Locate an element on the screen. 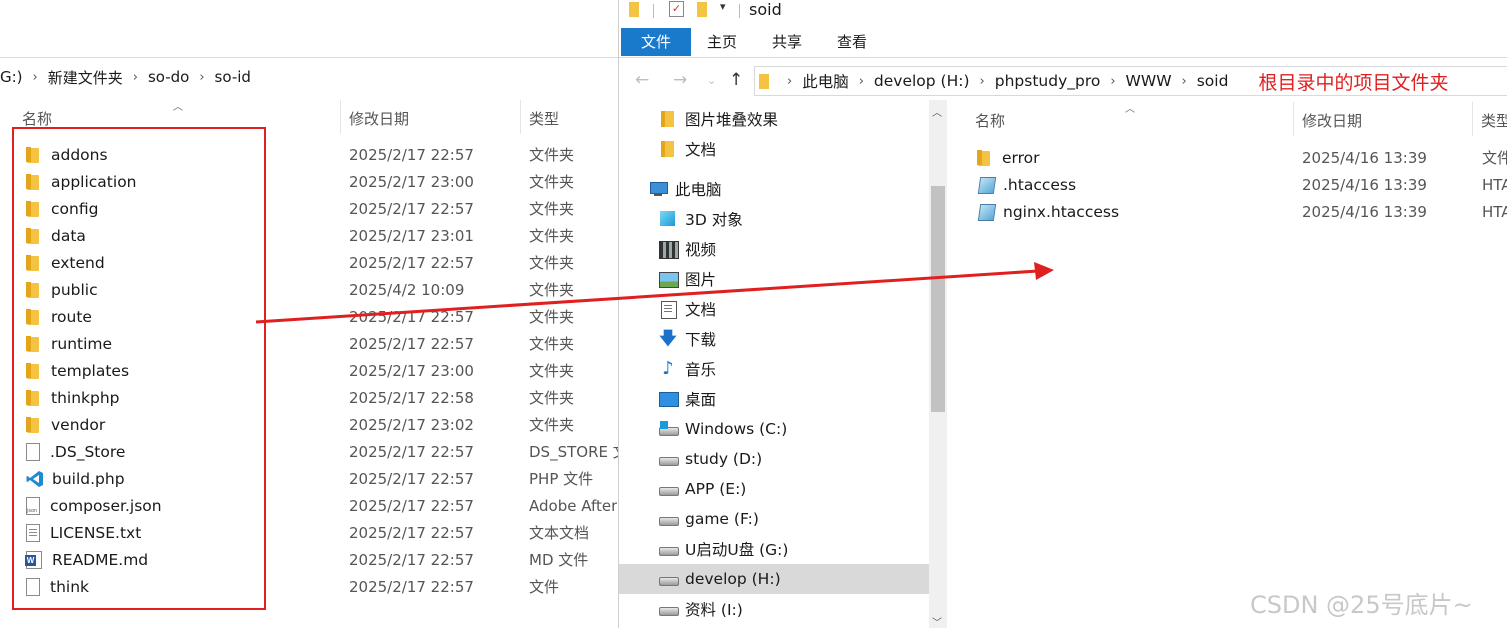 Image resolution: width=1507 pixels, height=628 pixels. breadcrumb-segment: so-do is located at coordinates (168, 77).